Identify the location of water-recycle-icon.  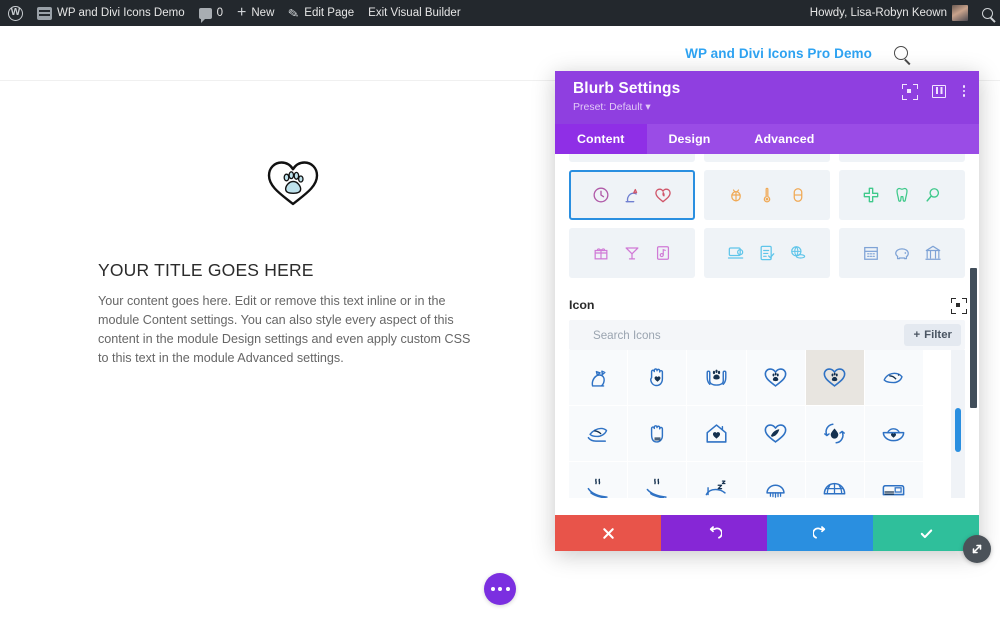
(835, 433).